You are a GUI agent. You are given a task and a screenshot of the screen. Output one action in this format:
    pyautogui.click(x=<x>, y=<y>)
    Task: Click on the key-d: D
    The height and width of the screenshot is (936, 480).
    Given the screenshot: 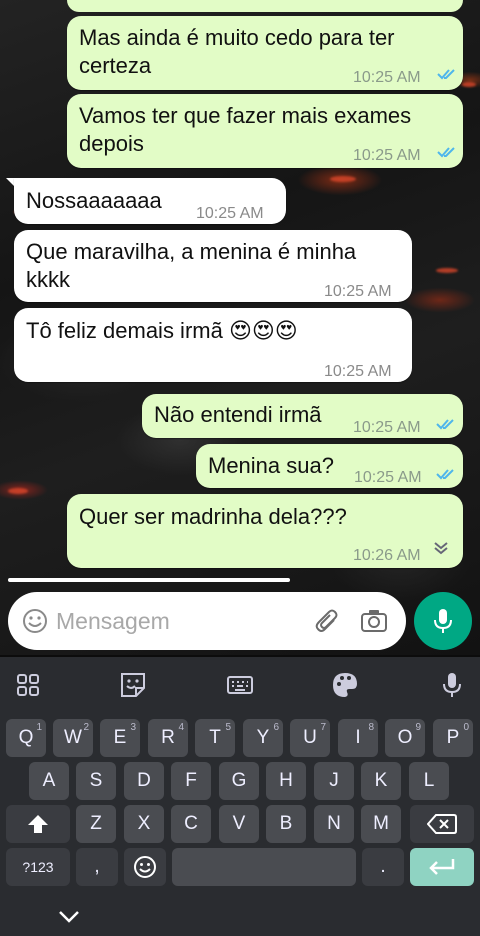 What is the action you would take?
    pyautogui.click(x=144, y=781)
    